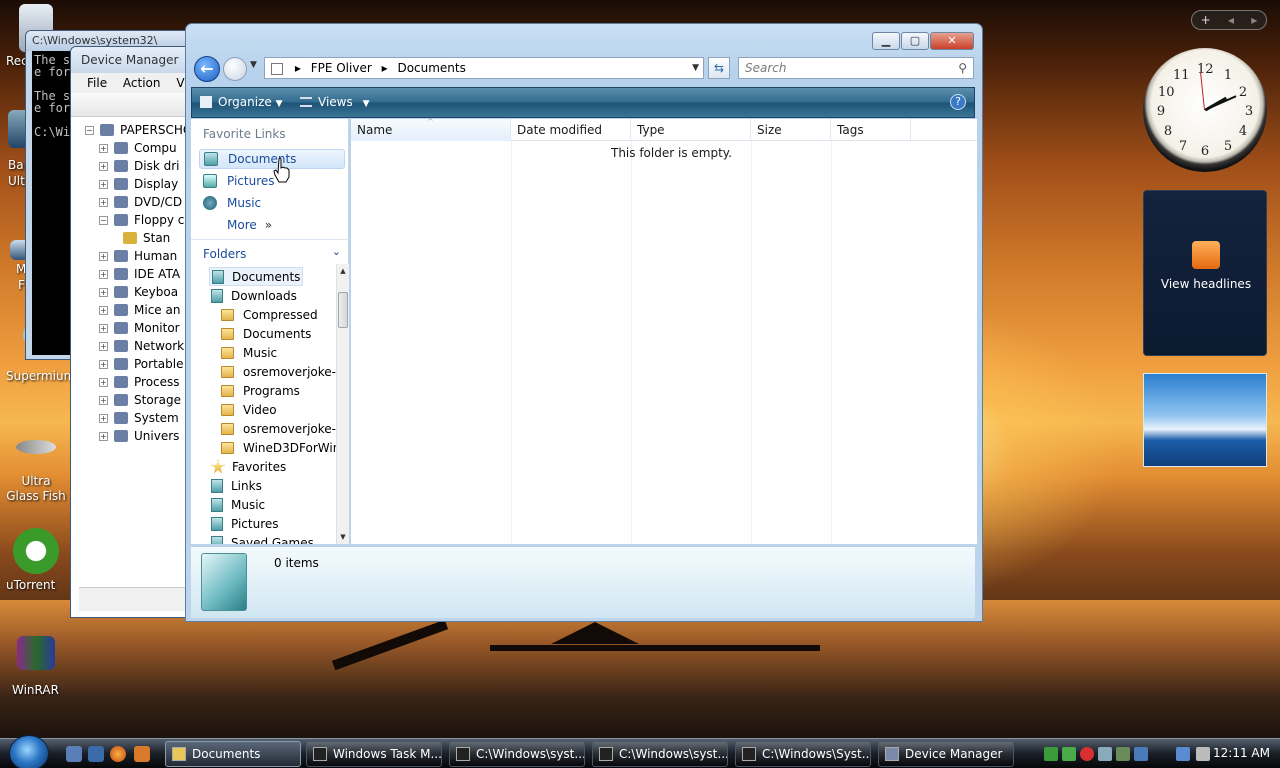 The height and width of the screenshot is (768, 1280). I want to click on tree-node: + Human, so click(142, 256).